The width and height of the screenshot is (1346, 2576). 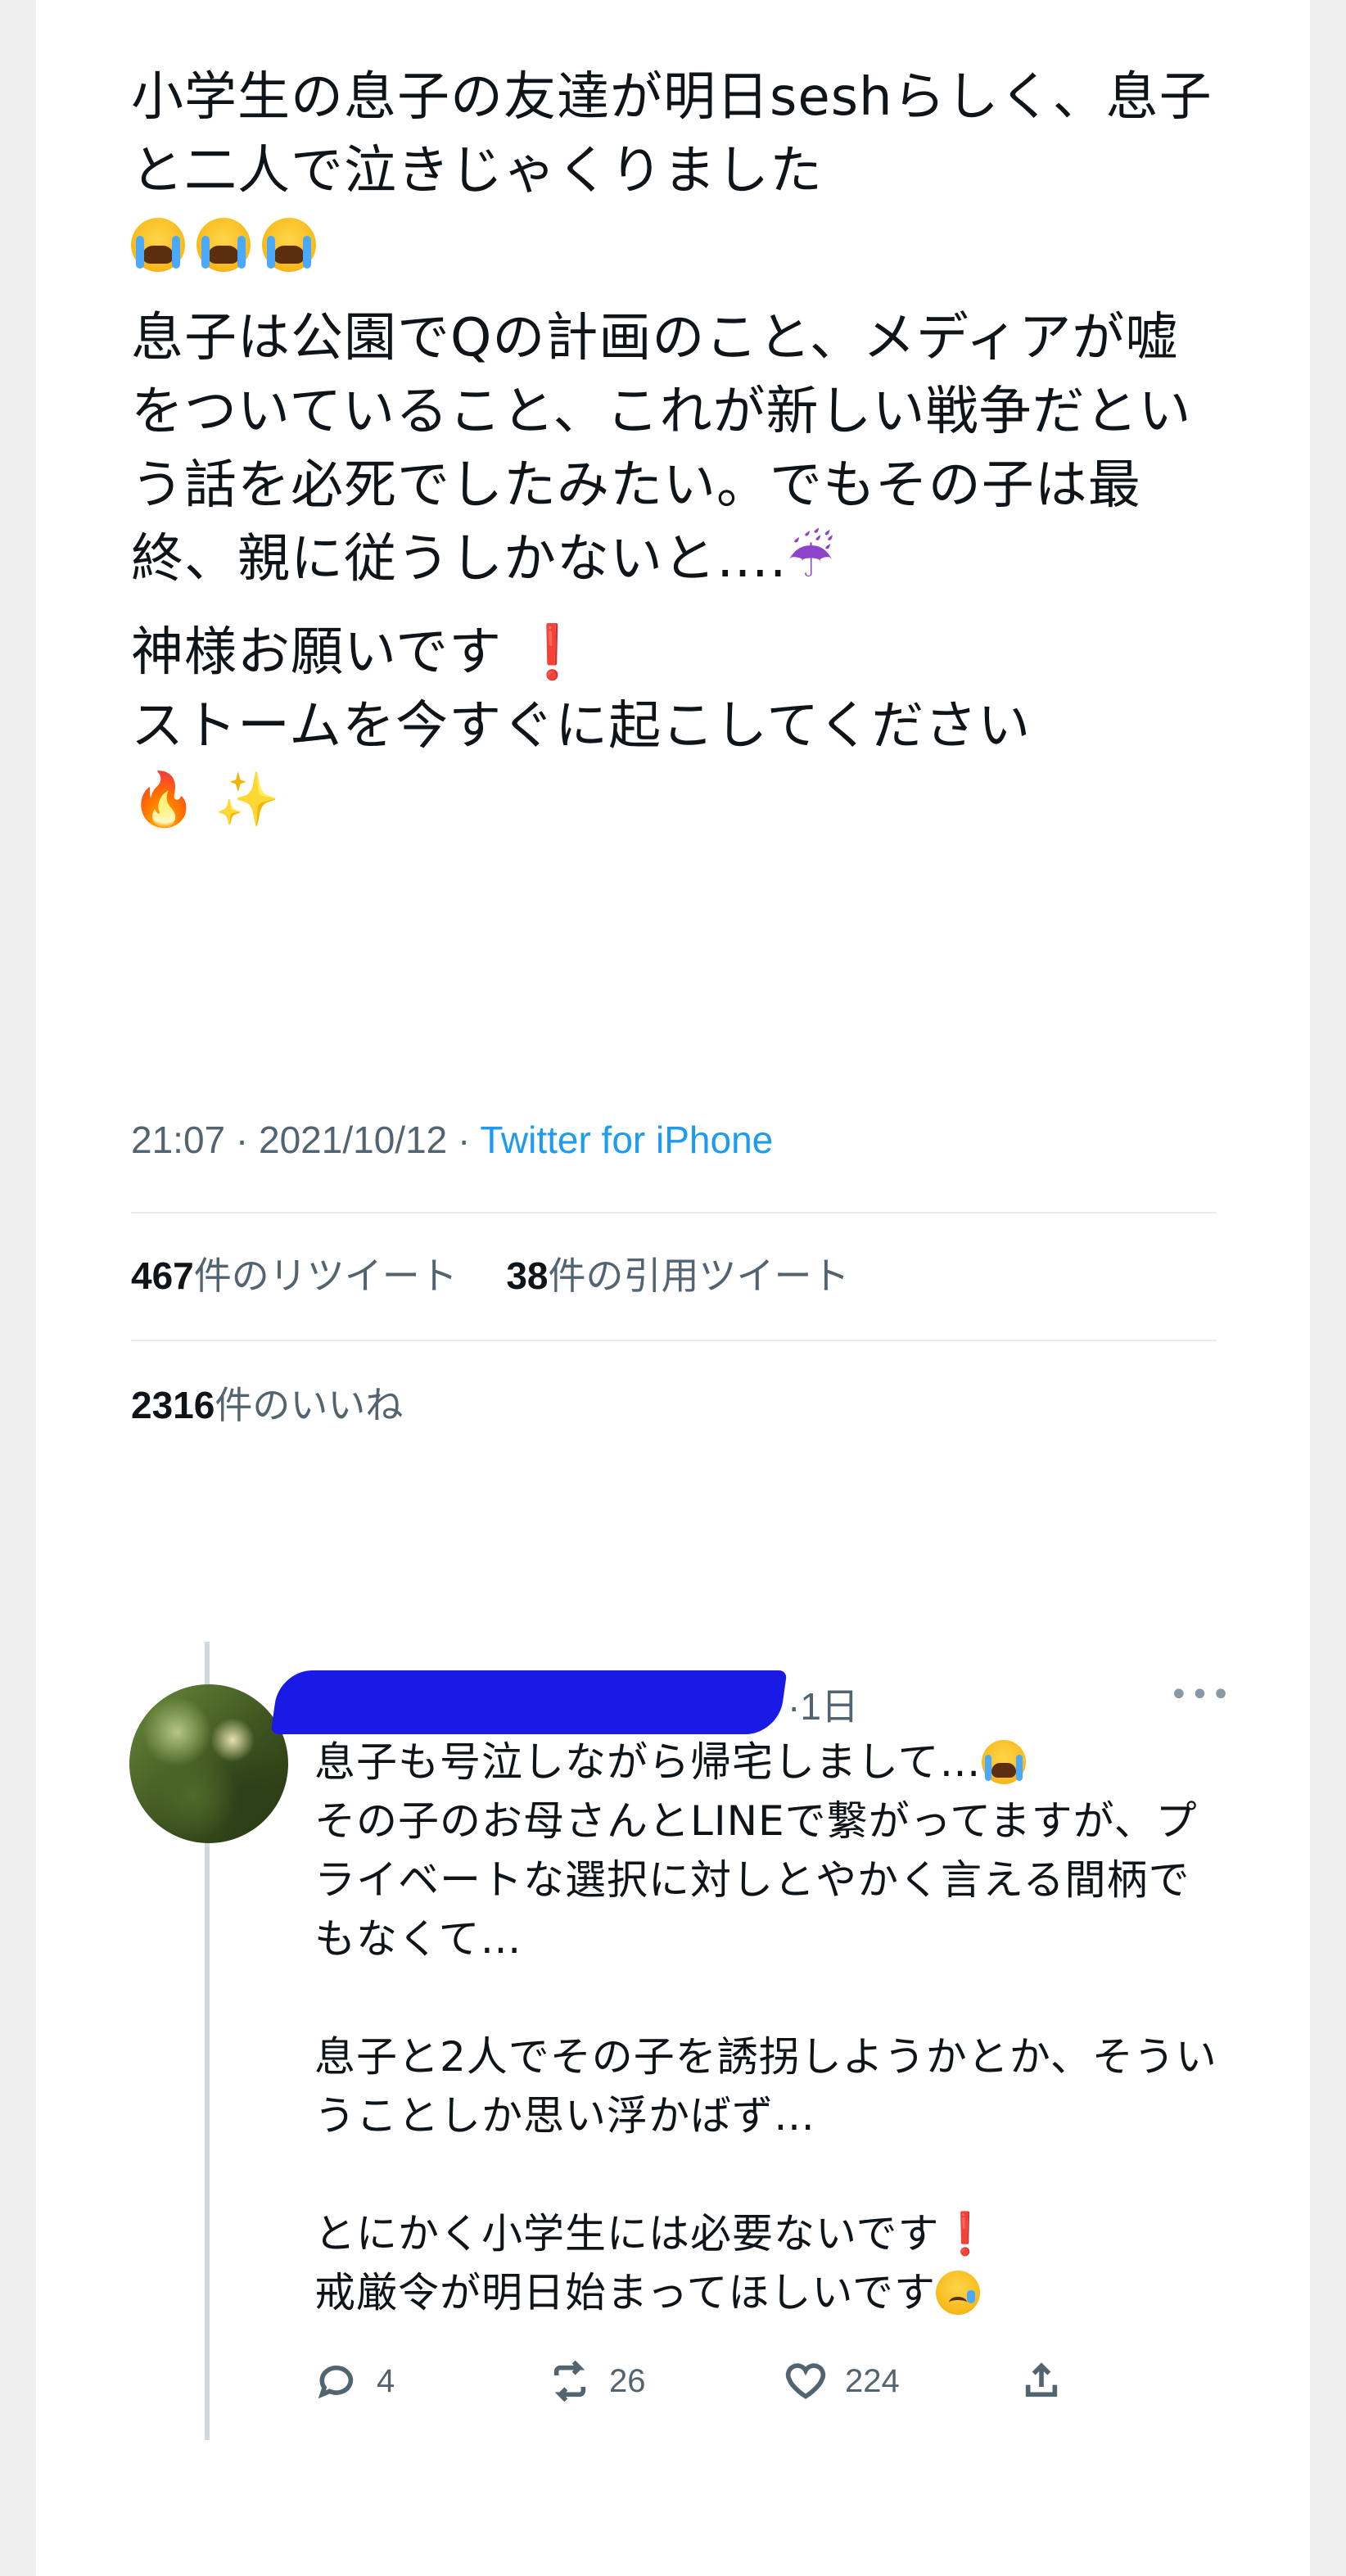 I want to click on share-icon, so click(x=1042, y=2379).